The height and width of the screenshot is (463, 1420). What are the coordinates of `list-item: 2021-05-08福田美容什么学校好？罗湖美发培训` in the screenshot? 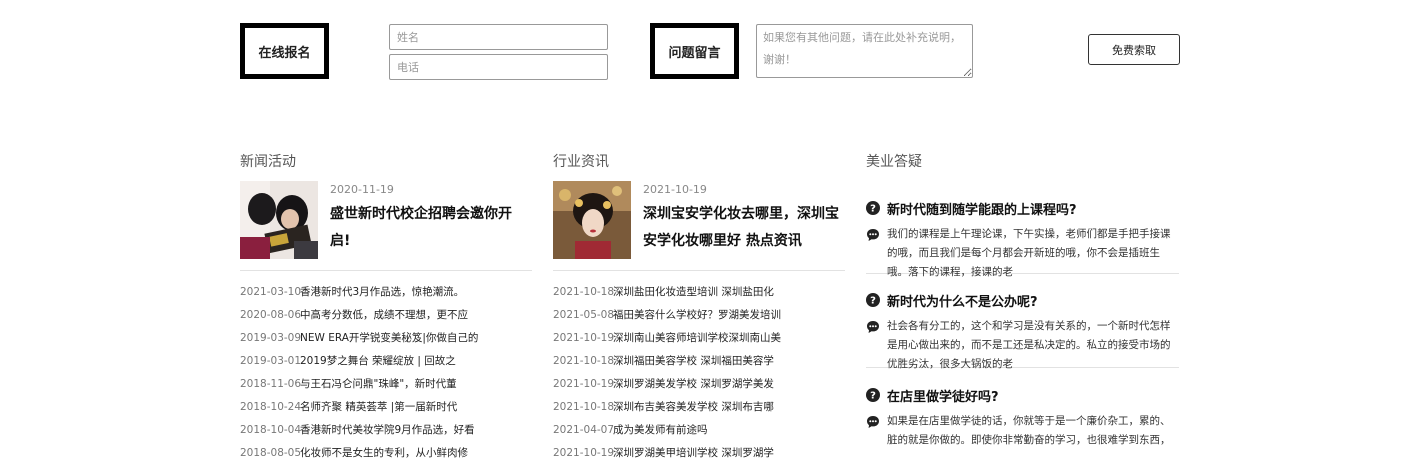 It's located at (699, 315).